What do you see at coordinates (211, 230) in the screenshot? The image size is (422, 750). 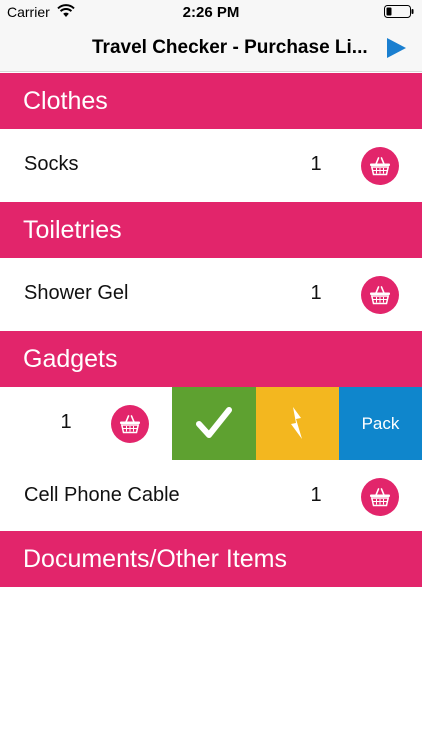 I see `section-header-toiletries: Toiletries` at bounding box center [211, 230].